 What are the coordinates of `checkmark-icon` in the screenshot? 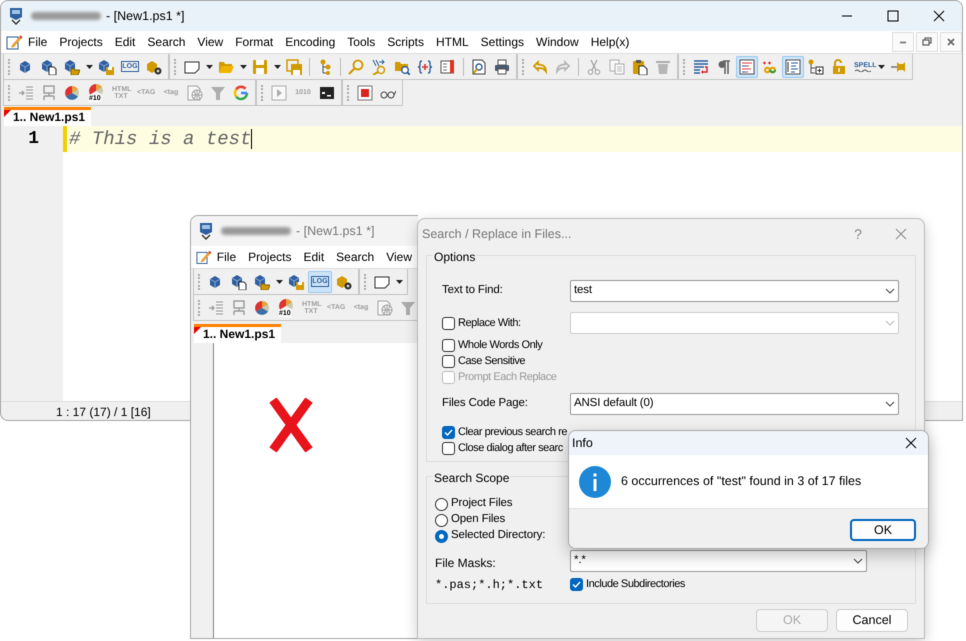 It's located at (576, 584).